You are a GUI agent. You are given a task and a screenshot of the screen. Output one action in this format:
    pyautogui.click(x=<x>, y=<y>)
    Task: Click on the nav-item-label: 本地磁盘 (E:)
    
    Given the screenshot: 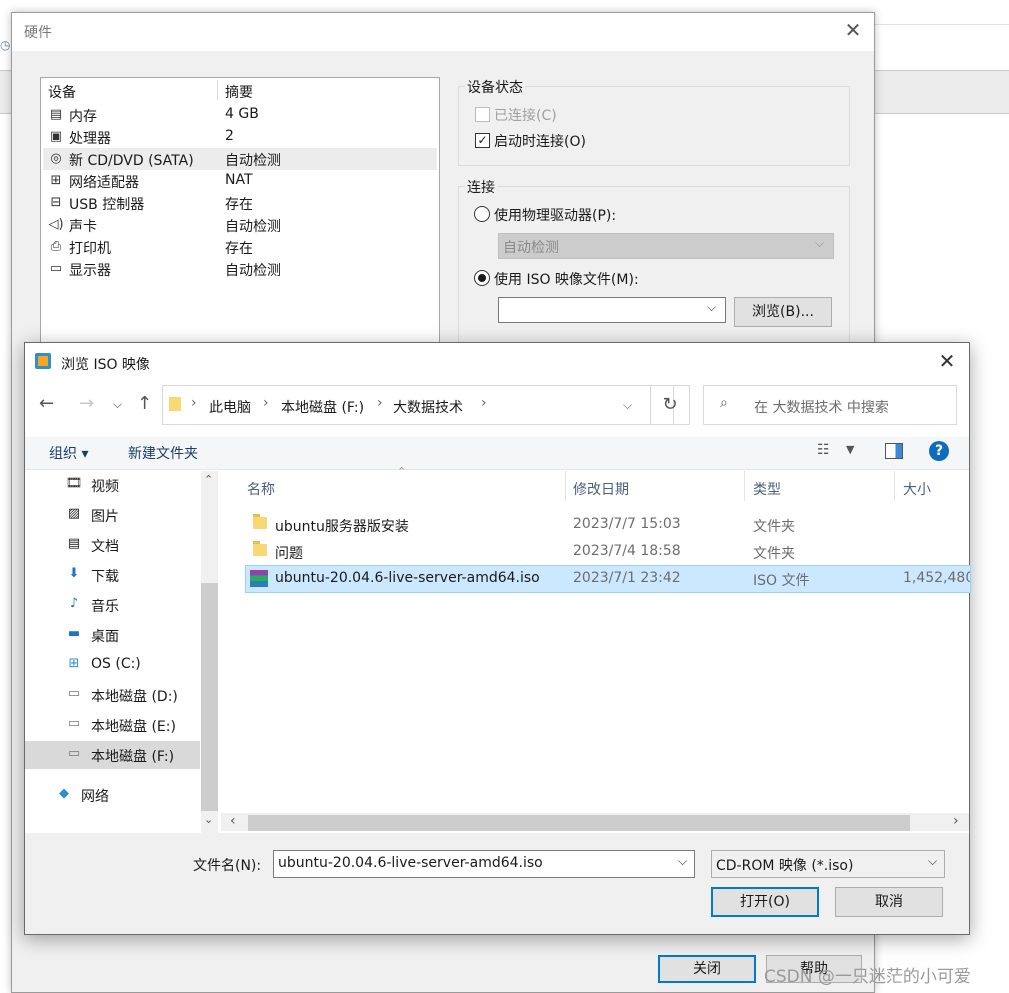 What is the action you would take?
    pyautogui.click(x=133, y=727)
    